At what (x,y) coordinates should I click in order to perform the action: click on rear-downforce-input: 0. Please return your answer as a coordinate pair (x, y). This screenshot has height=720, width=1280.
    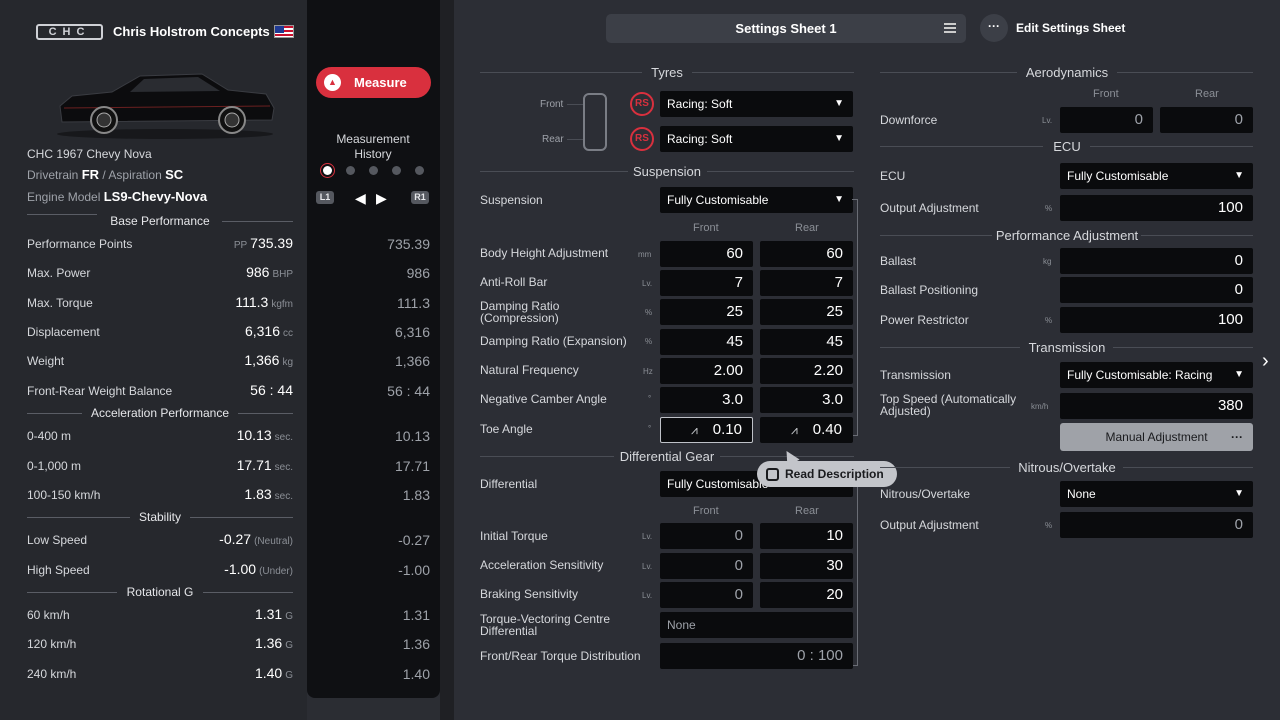
    Looking at the image, I should click on (1206, 120).